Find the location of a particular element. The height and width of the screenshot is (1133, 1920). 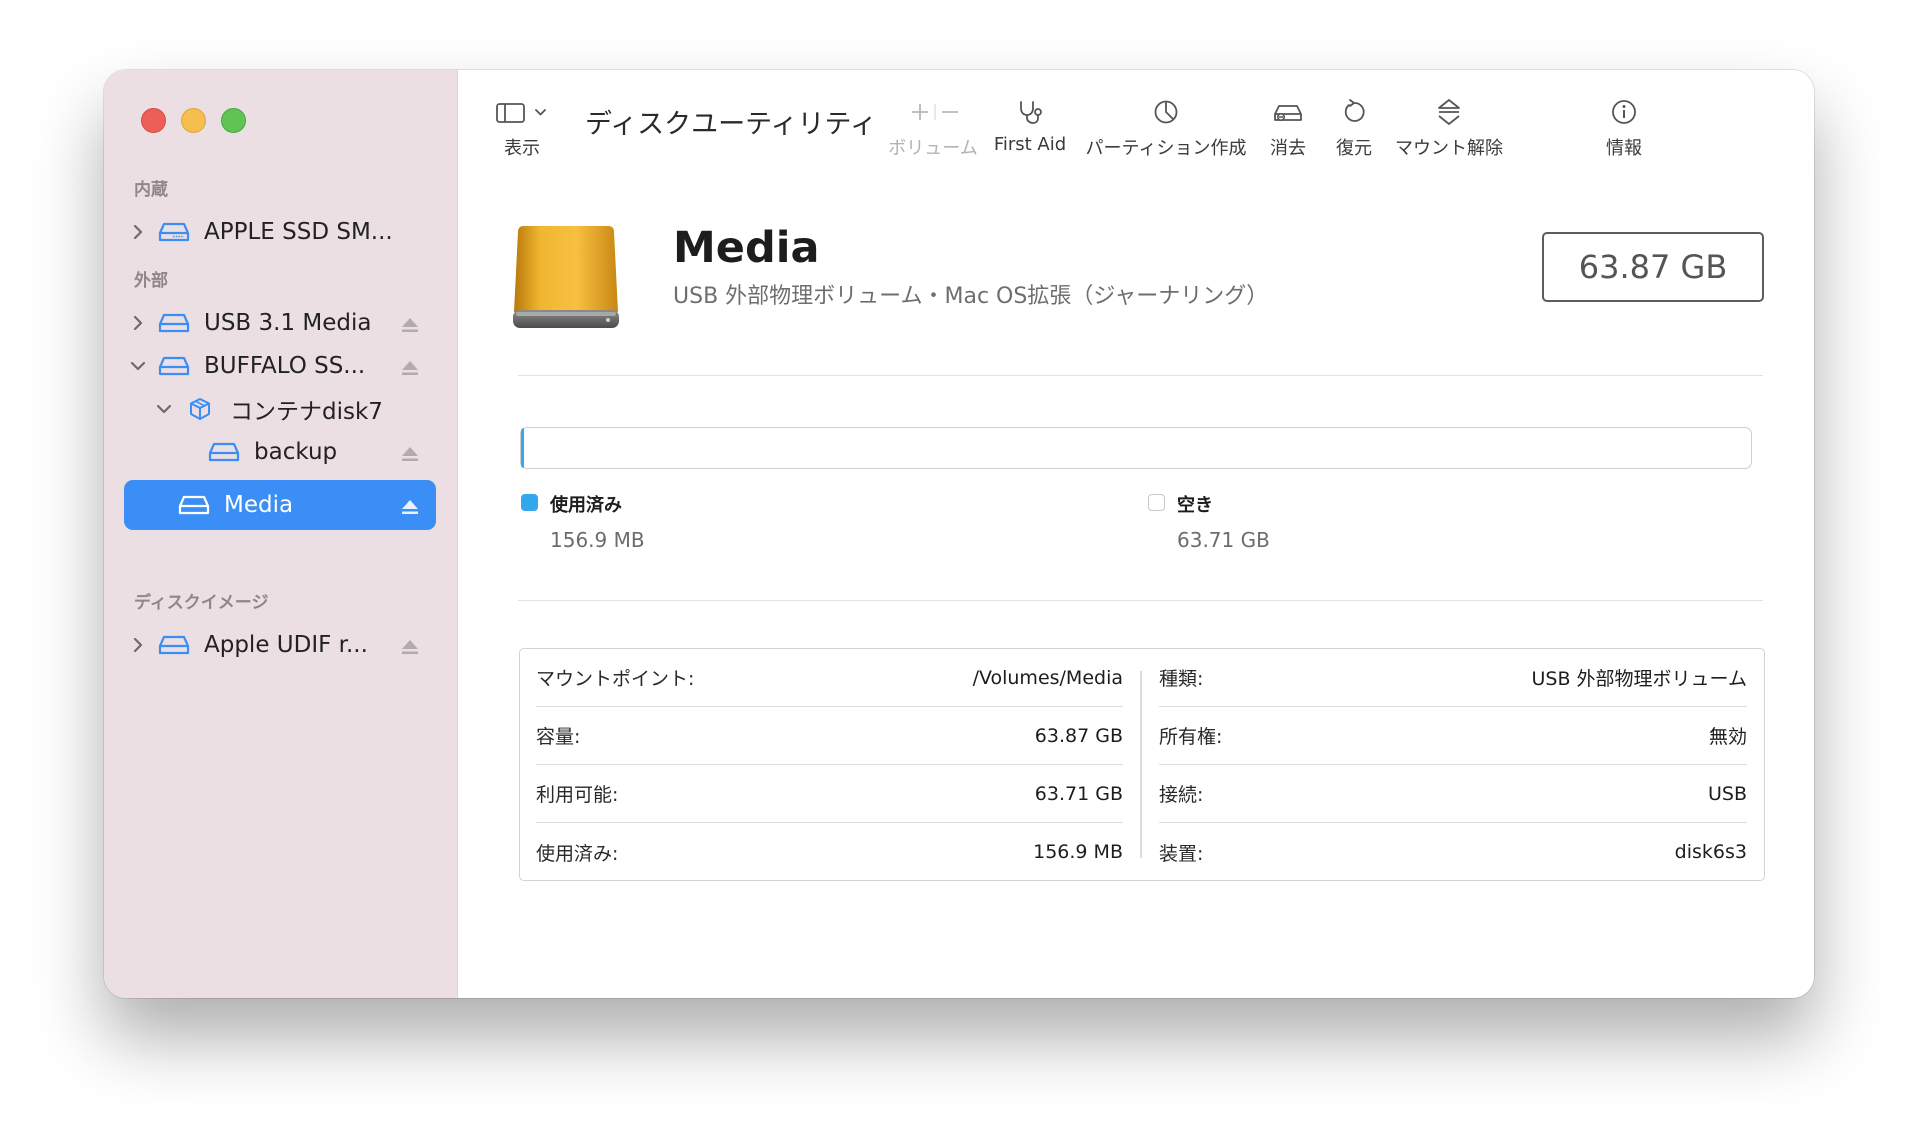

sidebar-item-label: backup is located at coordinates (296, 452).